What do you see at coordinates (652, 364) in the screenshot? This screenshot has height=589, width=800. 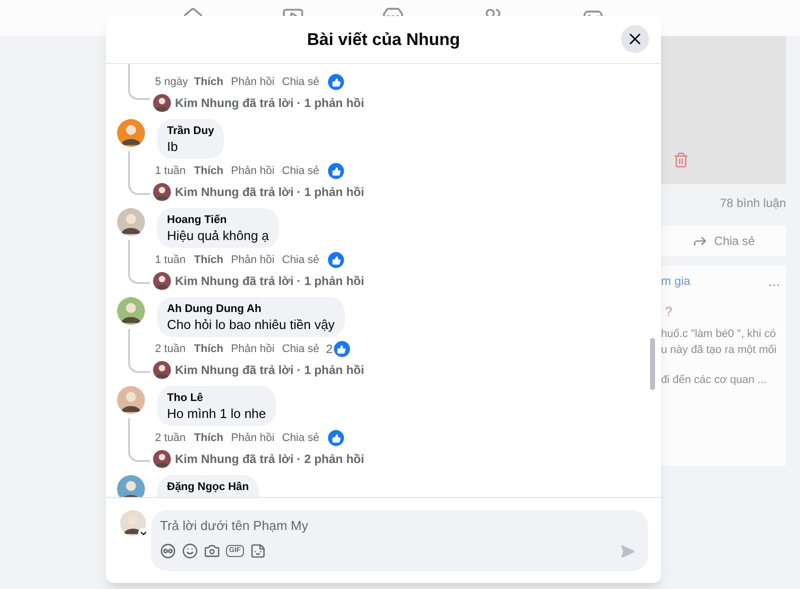 I see `scrollbar` at bounding box center [652, 364].